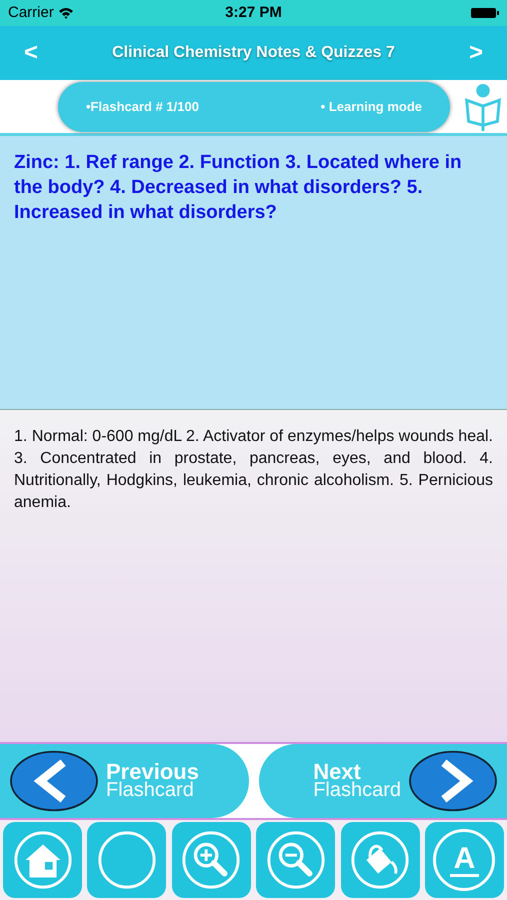 The width and height of the screenshot is (507, 900). Describe the element at coordinates (253, 53) in the screenshot. I see `page-title: Clinical Chemistry Notes & Quizzes 7` at that location.